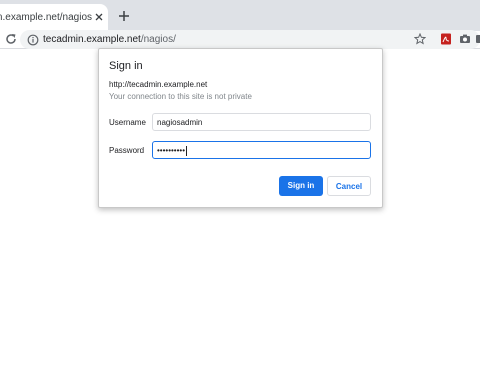 The image size is (480, 370). Describe the element at coordinates (11, 39) in the screenshot. I see `reload-icon` at that location.